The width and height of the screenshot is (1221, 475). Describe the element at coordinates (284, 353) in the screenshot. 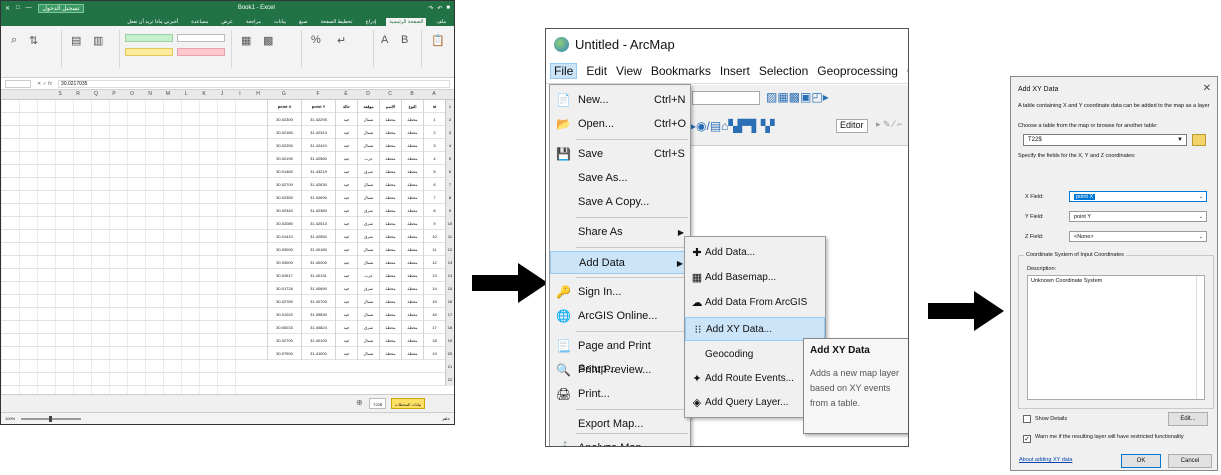

I see `cell: 30.07900` at that location.